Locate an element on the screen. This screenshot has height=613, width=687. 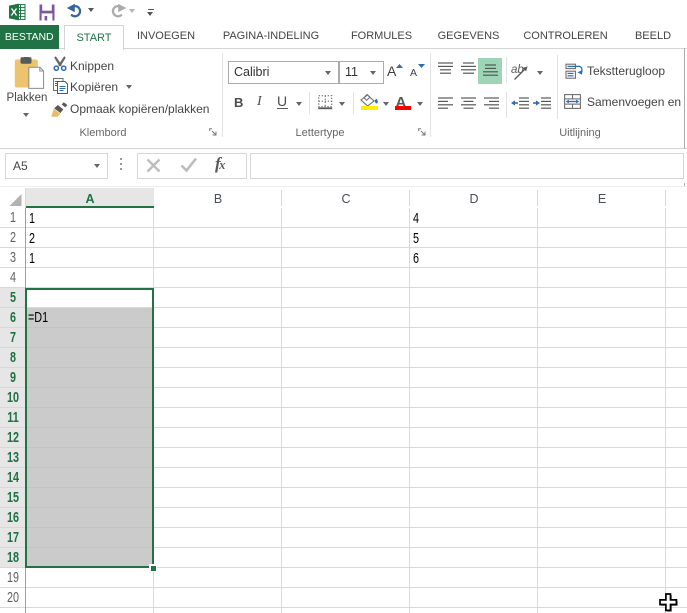
svg-text: X is located at coordinates (13, 13).